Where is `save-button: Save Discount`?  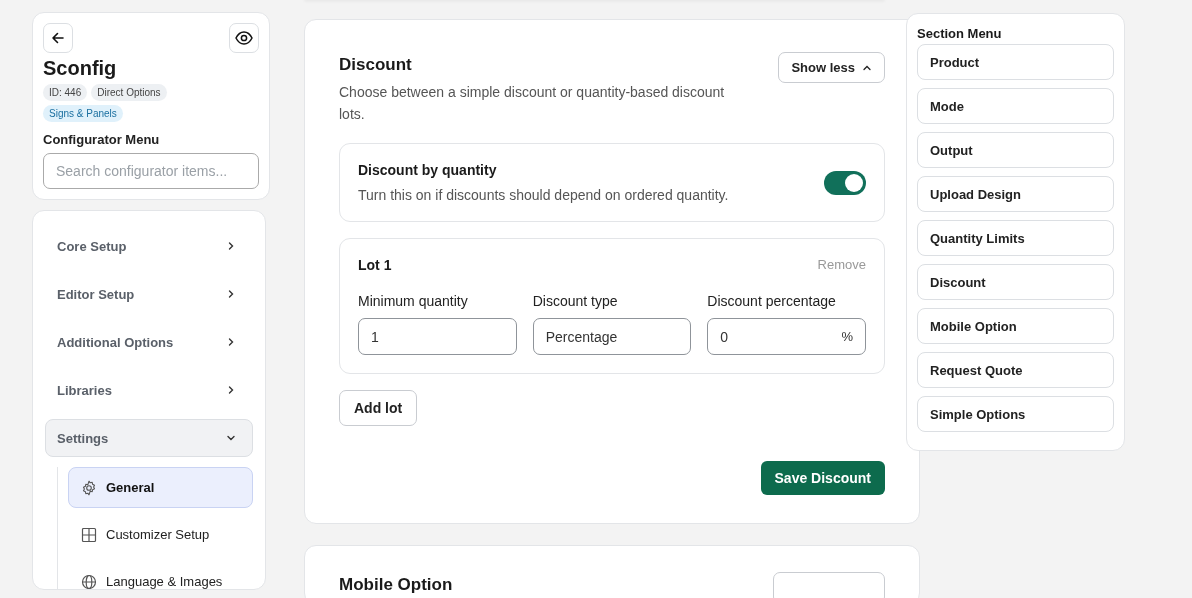 save-button: Save Discount is located at coordinates (822, 478).